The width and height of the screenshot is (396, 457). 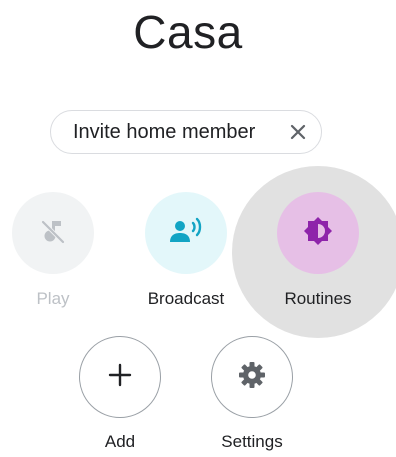 I want to click on settings-label: Settings, so click(x=252, y=441).